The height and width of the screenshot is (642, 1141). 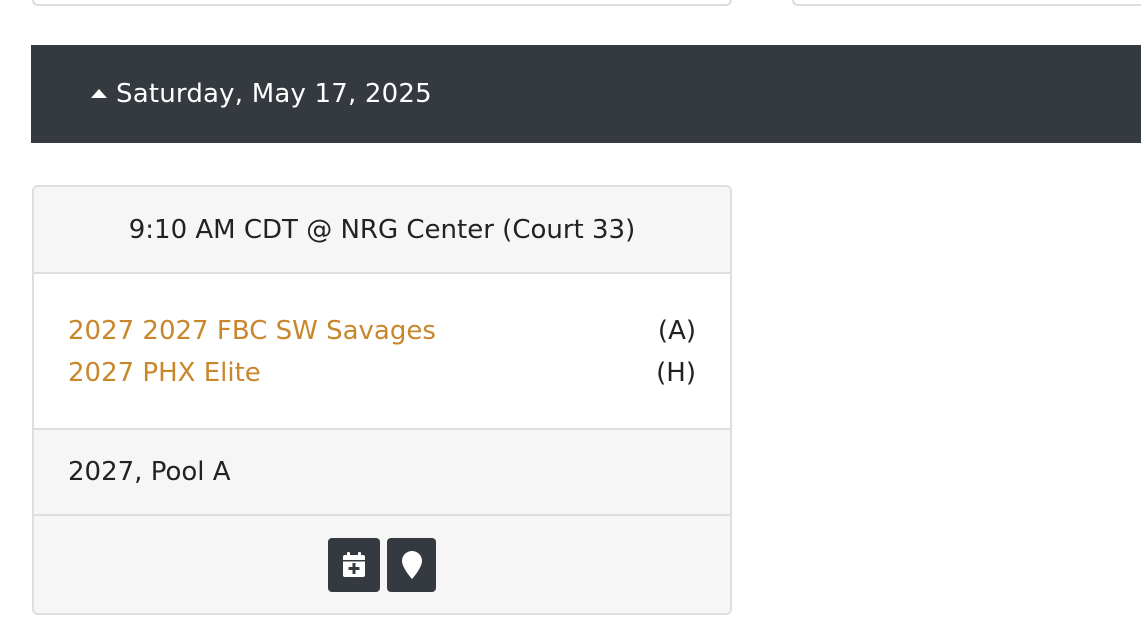 I want to click on team-row: 2027 2027 FBC SW Savages (A), so click(x=382, y=331).